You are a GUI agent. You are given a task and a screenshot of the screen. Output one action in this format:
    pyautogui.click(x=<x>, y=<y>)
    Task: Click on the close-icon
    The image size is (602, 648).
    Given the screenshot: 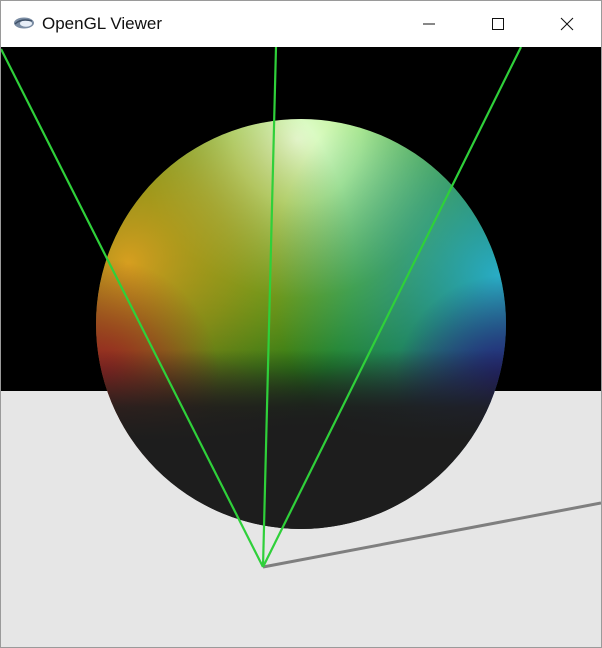 What is the action you would take?
    pyautogui.click(x=567, y=24)
    